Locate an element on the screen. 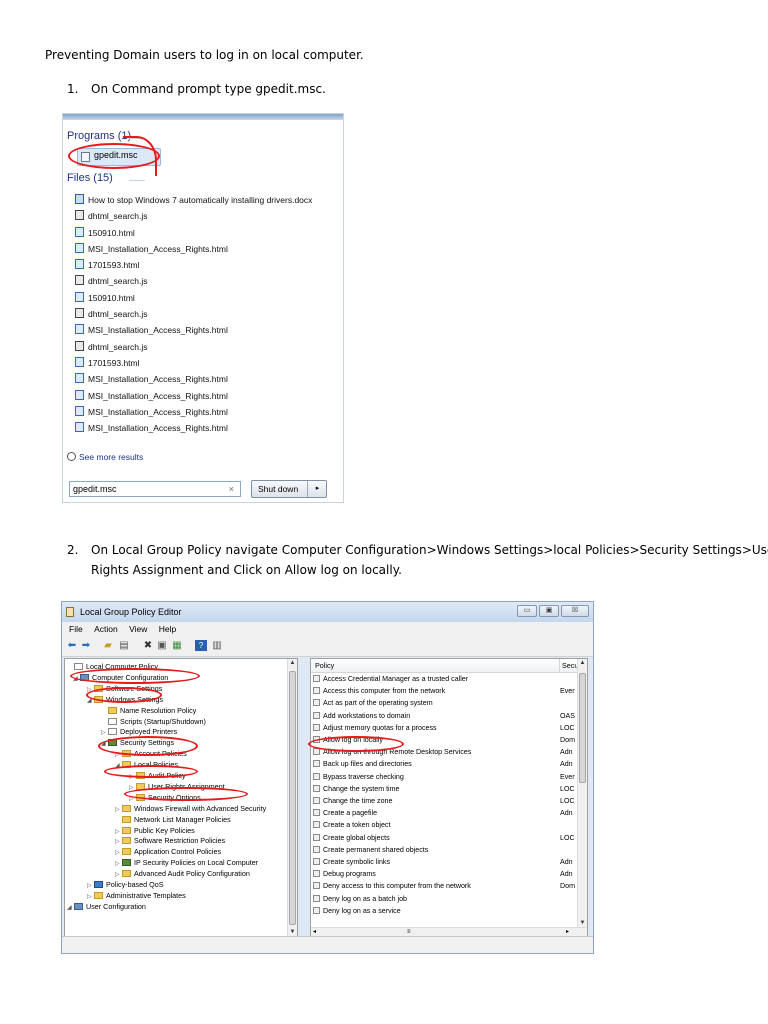  back-arrow-icon: ⬅ is located at coordinates (72, 645).